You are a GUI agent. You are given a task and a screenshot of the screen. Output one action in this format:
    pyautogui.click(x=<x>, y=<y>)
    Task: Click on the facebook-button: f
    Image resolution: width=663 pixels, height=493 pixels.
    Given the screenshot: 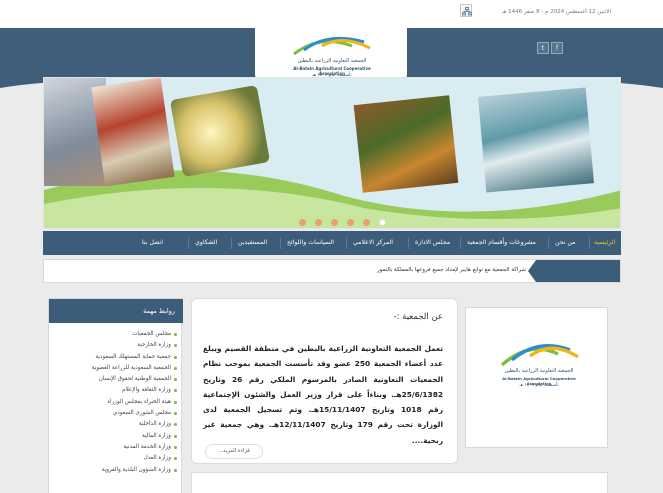 What is the action you would take?
    pyautogui.click(x=557, y=48)
    